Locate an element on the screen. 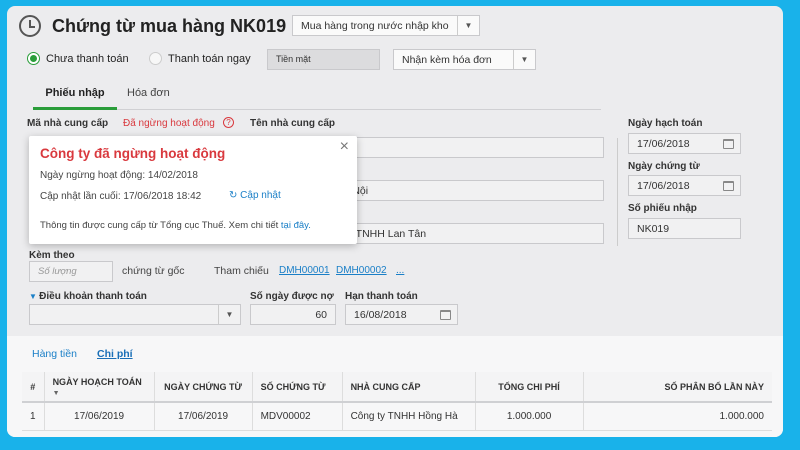  radio-paid-now-label: Thanh toán ngay is located at coordinates (209, 58).